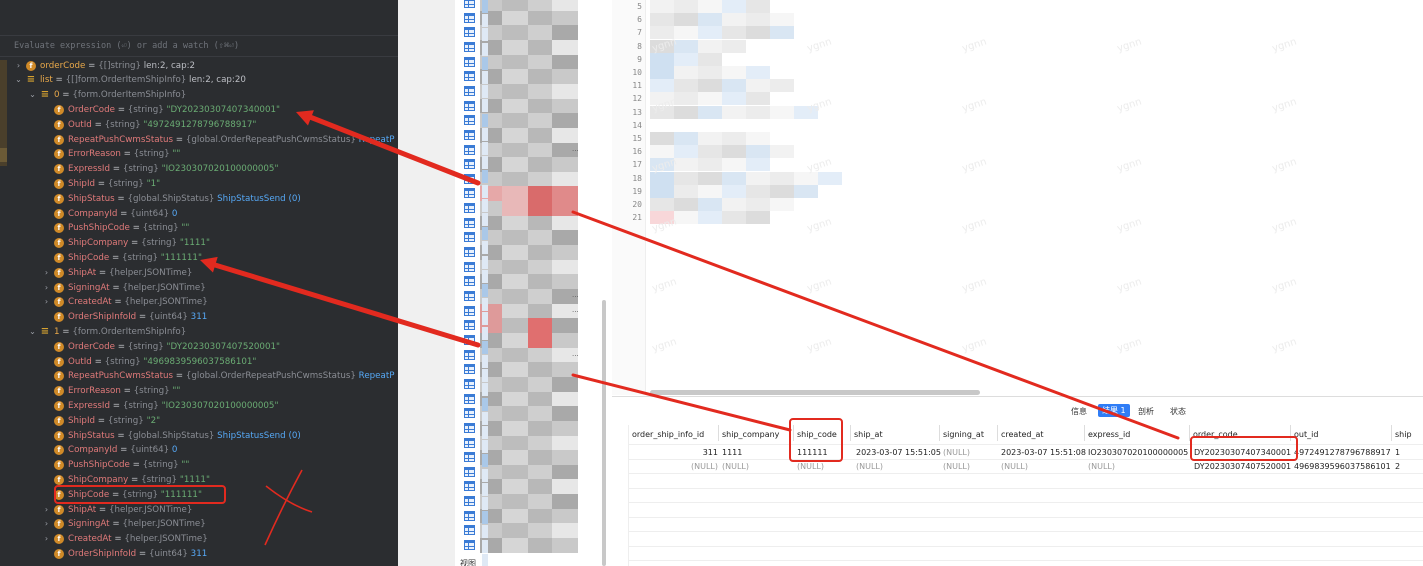  What do you see at coordinates (1146, 411) in the screenshot?
I see `results-tab-2: 剖析` at bounding box center [1146, 411].